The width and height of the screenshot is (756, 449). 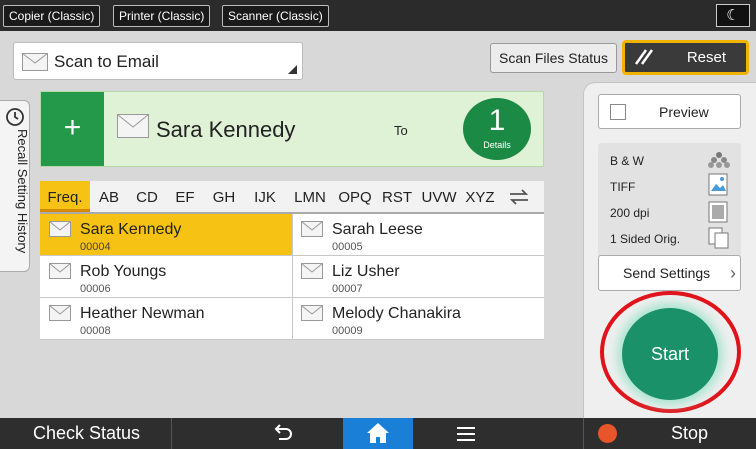 I want to click on destination-bar: + Sara Kennedy To 1 Details, so click(x=292, y=129).